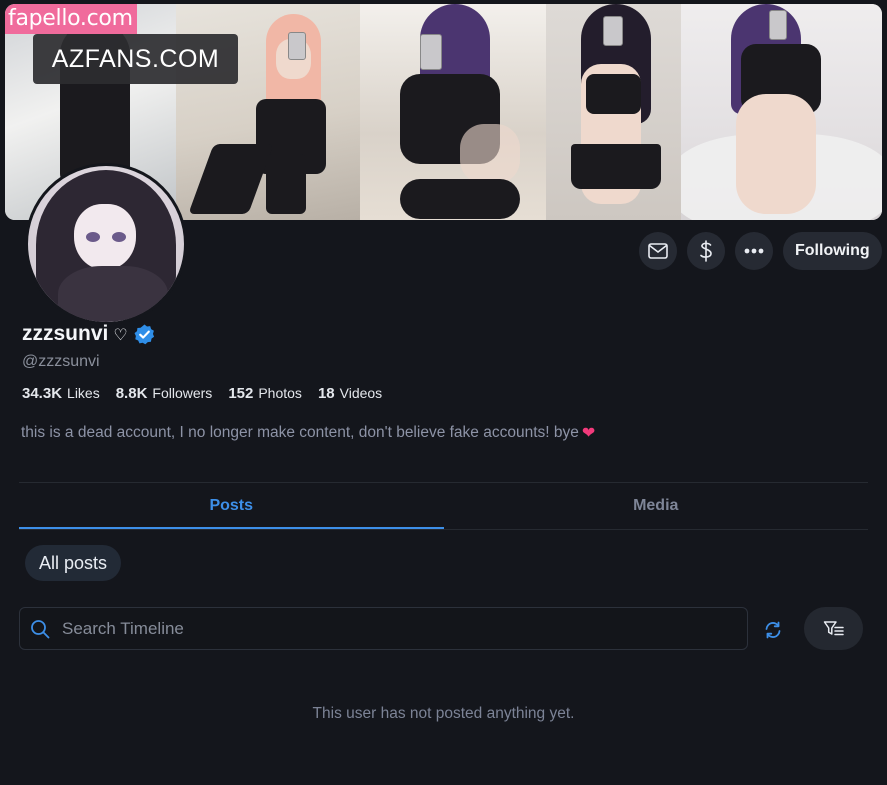 The image size is (887, 785). I want to click on display-name-row: zzzsunvi ♡, so click(89, 334).